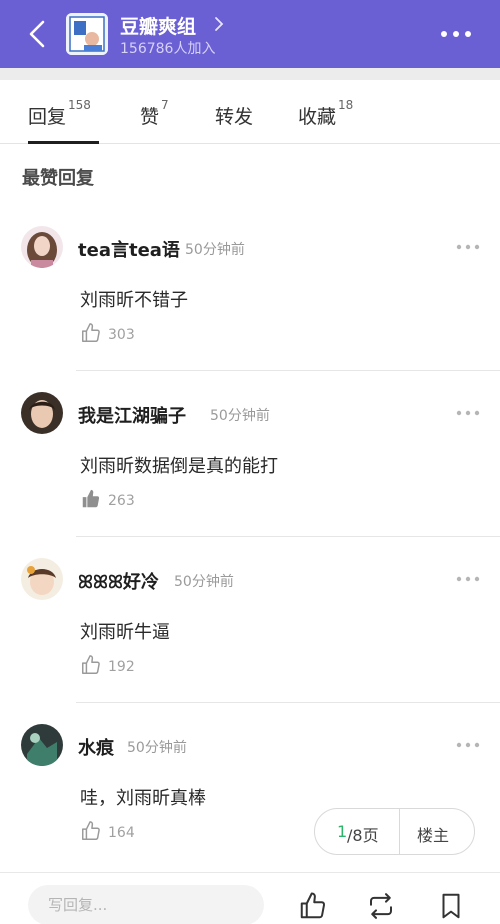 This screenshot has width=500, height=924. Describe the element at coordinates (87, 34) in the screenshot. I see `group-avatar` at that location.